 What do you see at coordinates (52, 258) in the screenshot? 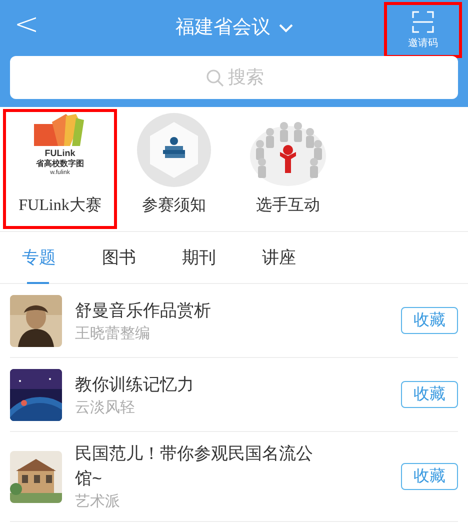
I see `category-tab: 专题` at bounding box center [52, 258].